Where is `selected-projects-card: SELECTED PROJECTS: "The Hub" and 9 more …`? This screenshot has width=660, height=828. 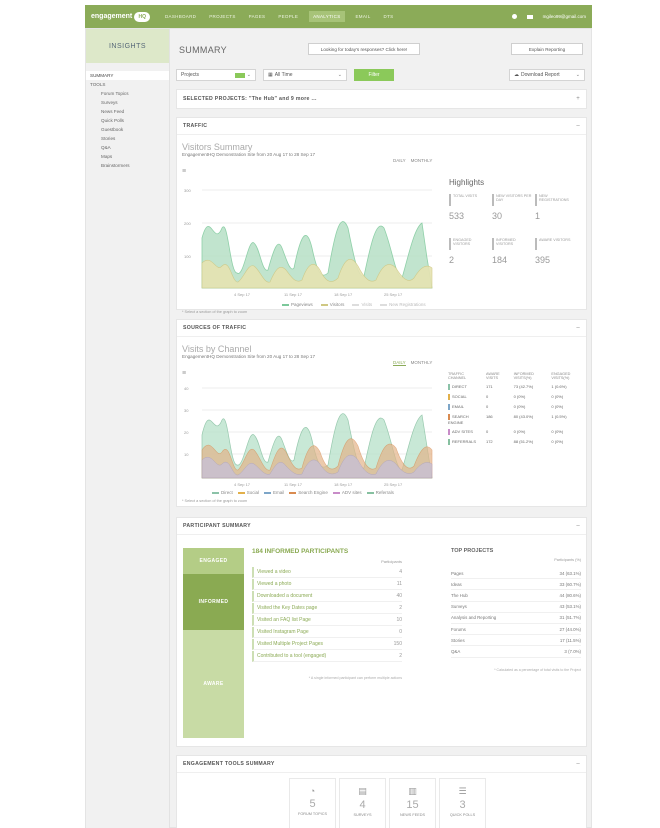
selected-projects-card: SELECTED PROJECTS: "The Hub" and 9 more … is located at coordinates (381, 99).